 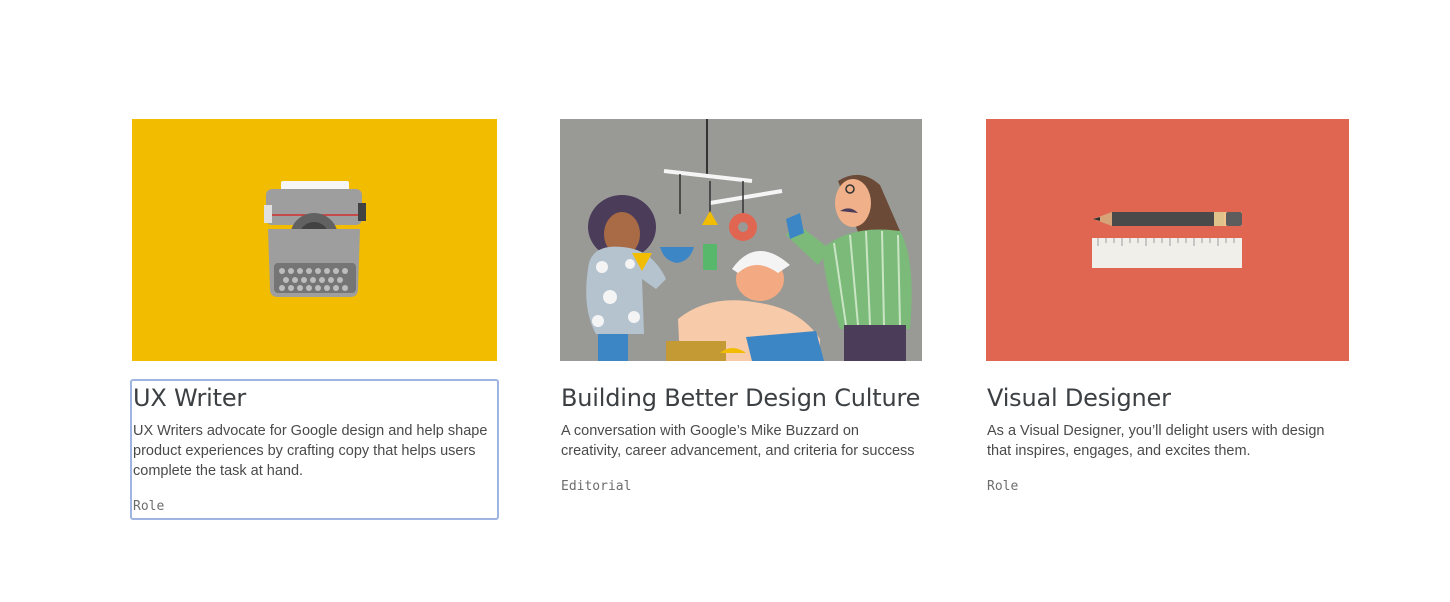 I want to click on card-image-people-mobile, so click(x=741, y=240).